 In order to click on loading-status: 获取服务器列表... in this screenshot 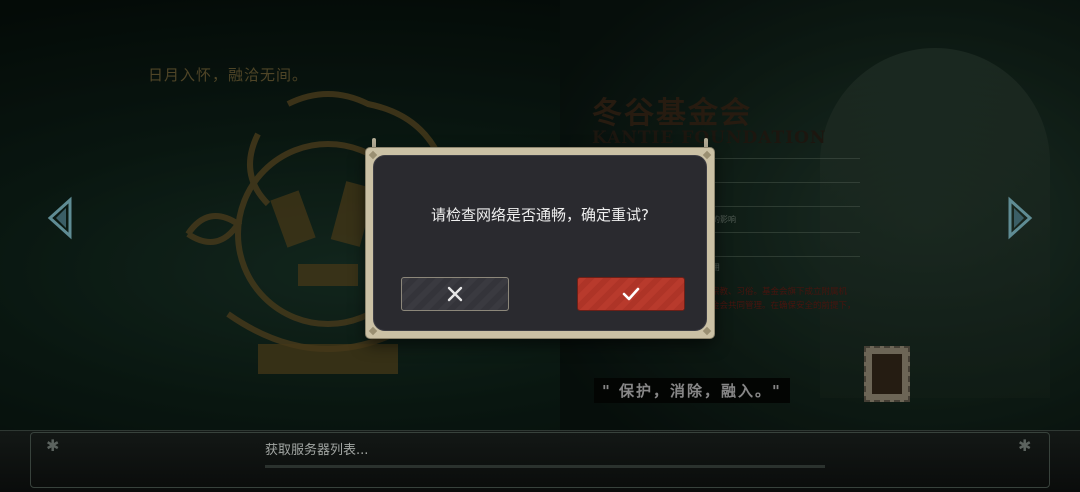, I will do `click(317, 450)`.